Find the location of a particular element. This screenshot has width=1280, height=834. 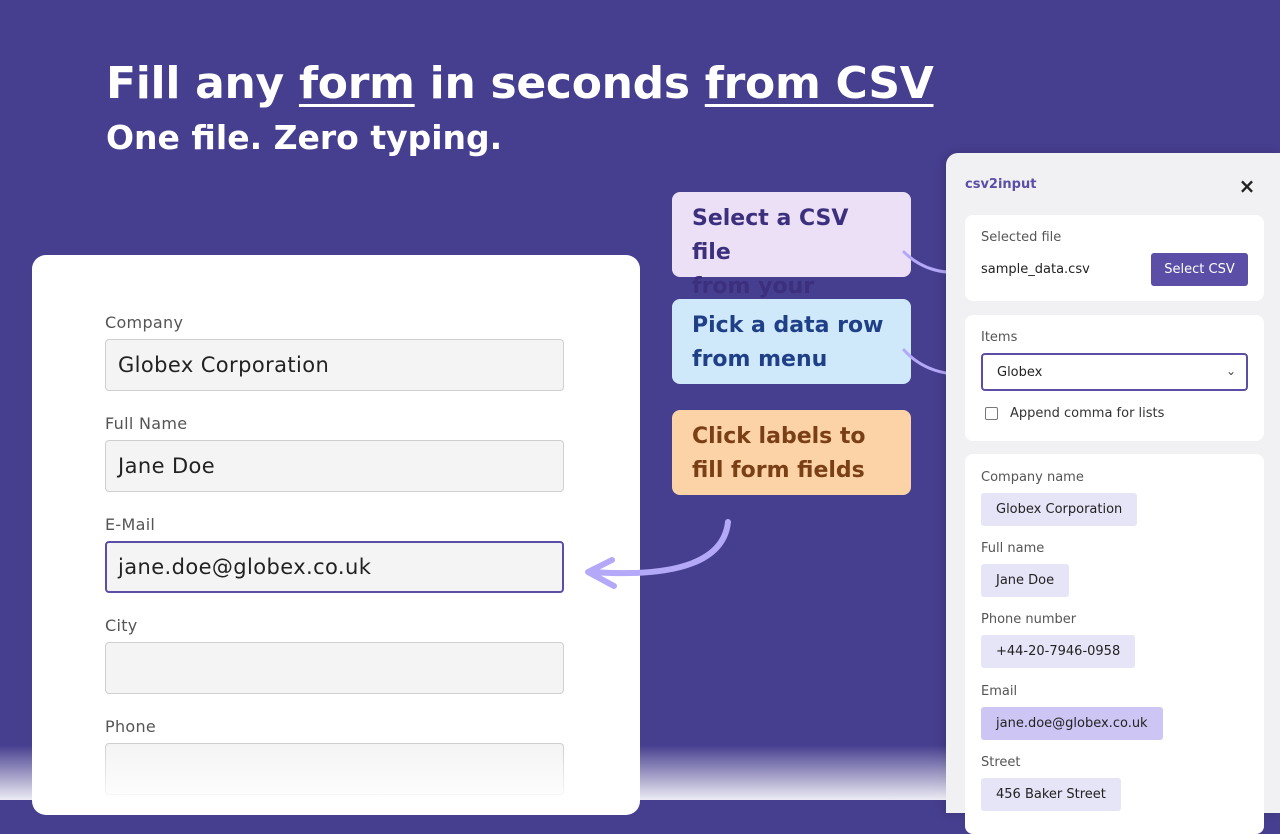

email-input: jane.doe@globex.co.uk is located at coordinates (334, 567).